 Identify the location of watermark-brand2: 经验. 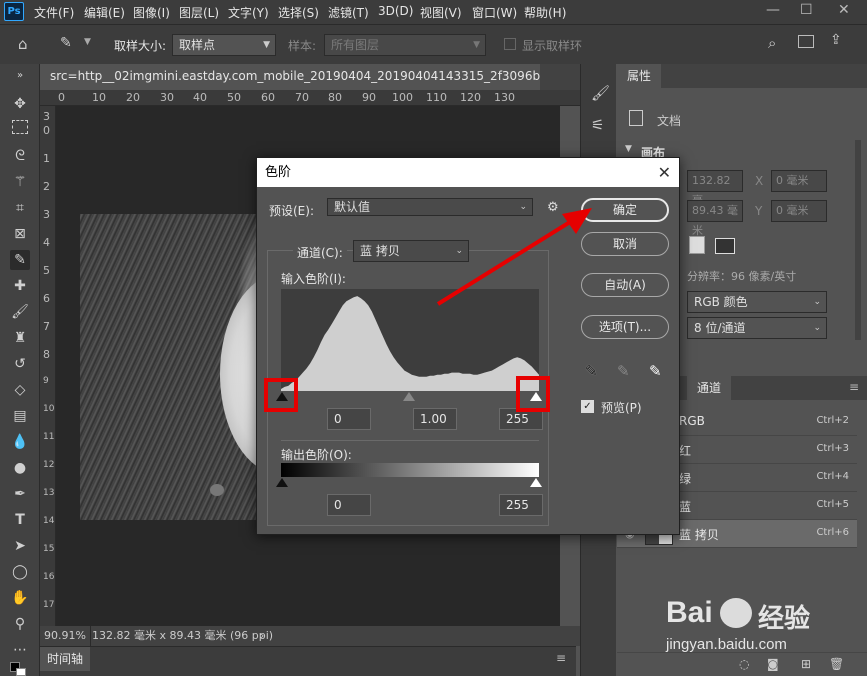
(784, 619).